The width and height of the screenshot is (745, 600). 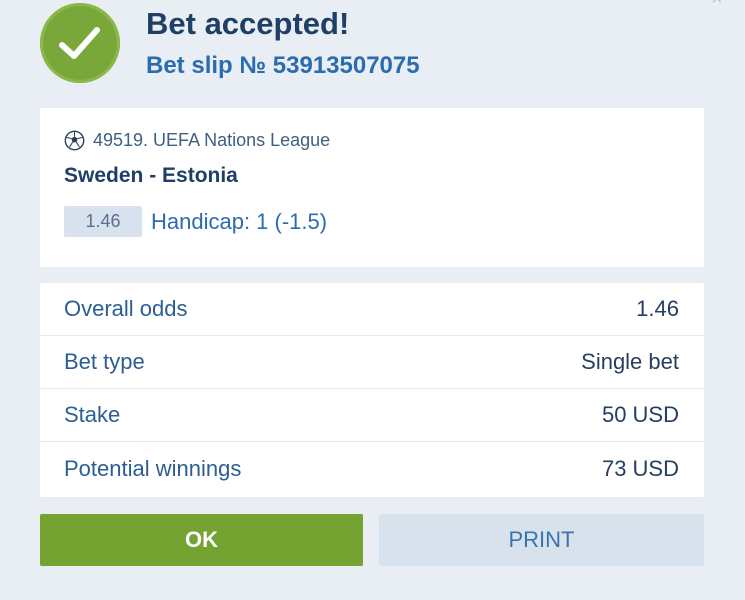 What do you see at coordinates (92, 414) in the screenshot?
I see `summary-label: Stake` at bounding box center [92, 414].